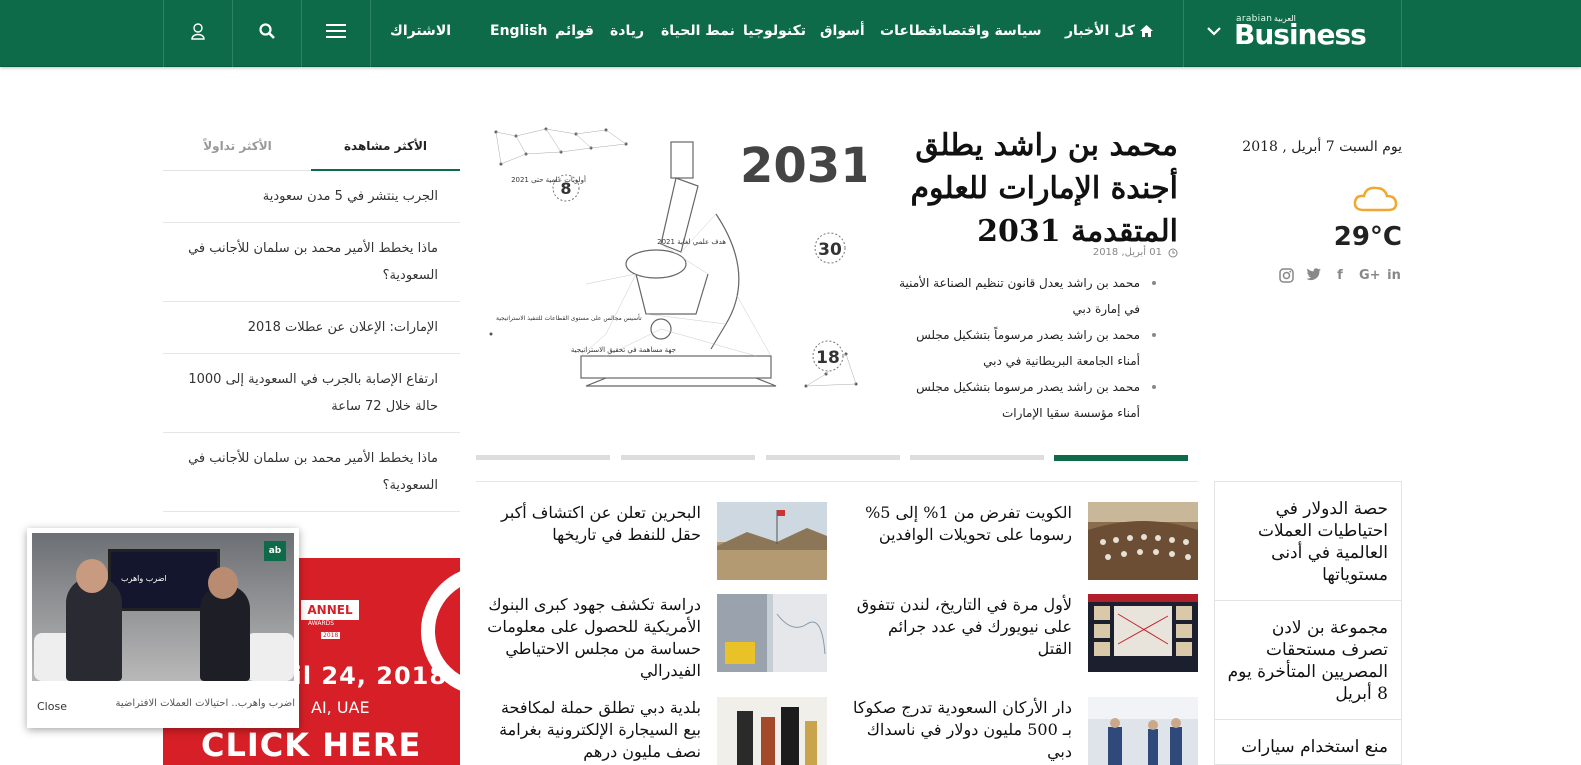 The image size is (1581, 765). What do you see at coordinates (1300, 34) in the screenshot?
I see `logo-text: Business` at bounding box center [1300, 34].